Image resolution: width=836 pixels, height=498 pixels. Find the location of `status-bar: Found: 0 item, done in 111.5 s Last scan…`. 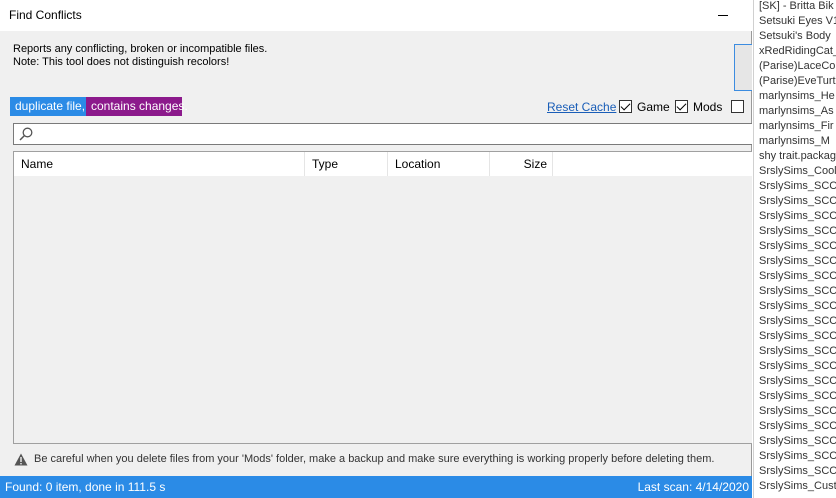

status-bar: Found: 0 item, done in 111.5 s Last scan… is located at coordinates (376, 487).